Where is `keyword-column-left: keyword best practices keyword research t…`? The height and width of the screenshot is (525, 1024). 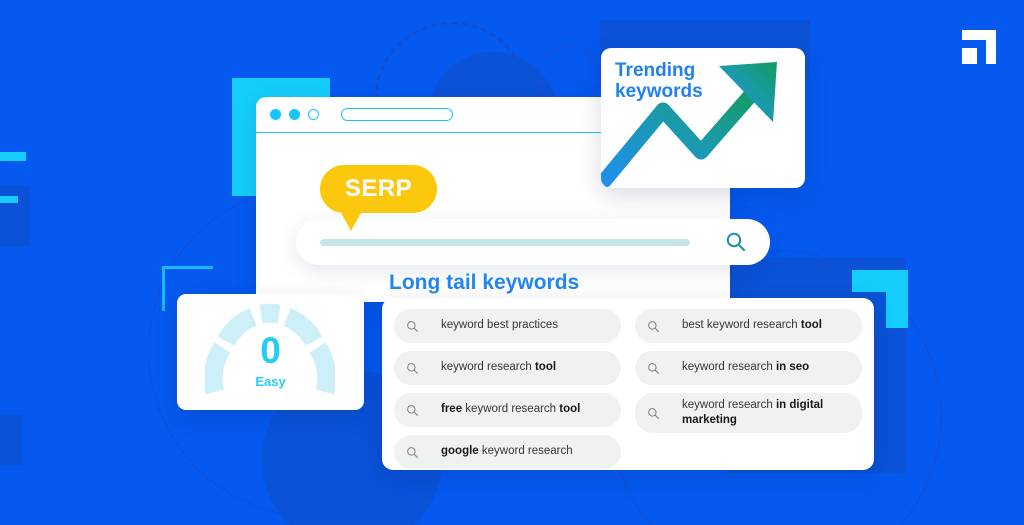 keyword-column-left: keyword best practices keyword research t… is located at coordinates (507, 389).